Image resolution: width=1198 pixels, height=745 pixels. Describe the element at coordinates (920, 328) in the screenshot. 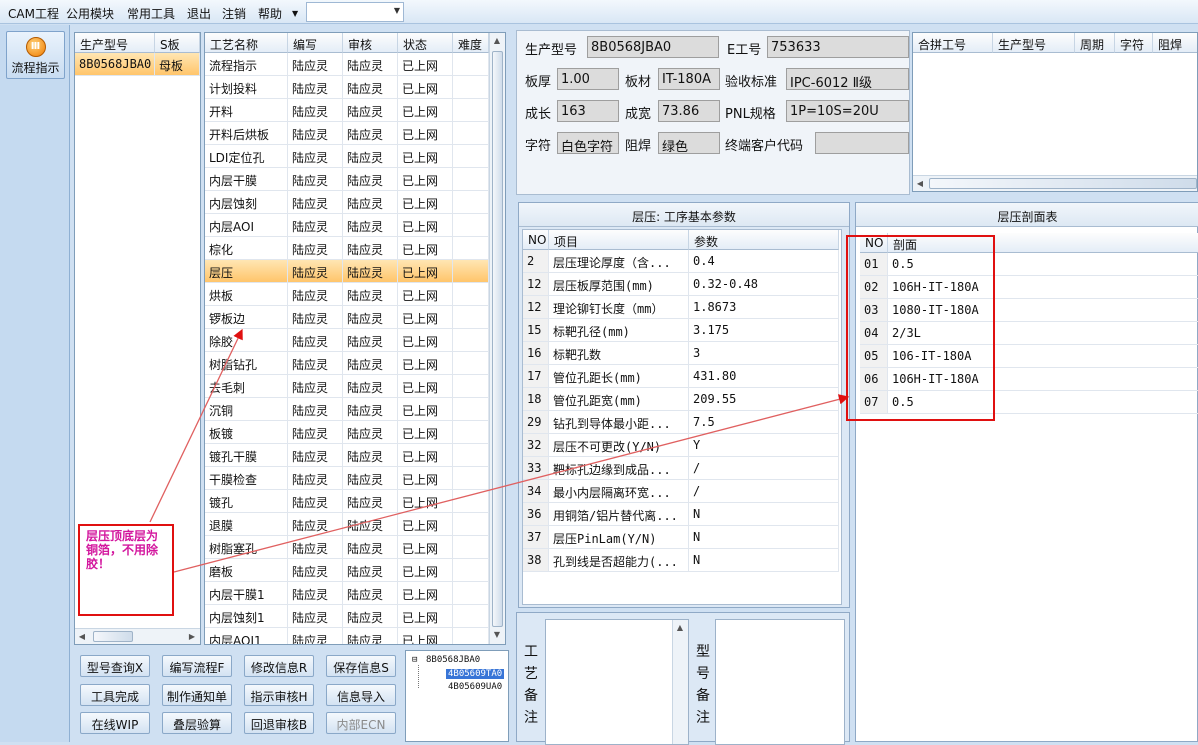

I see `annotation-highlight-rect` at that location.